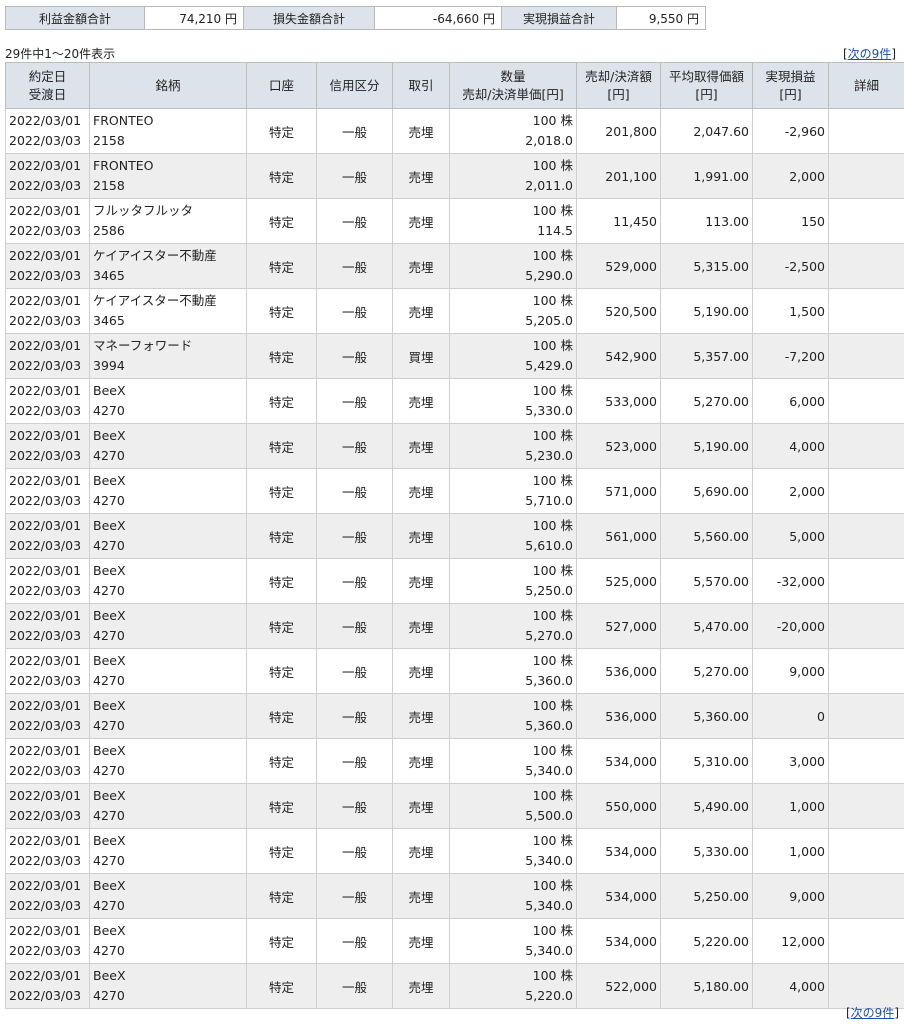 The width and height of the screenshot is (904, 1024). What do you see at coordinates (75, 18) in the screenshot?
I see `profit-total-label: 利益金額合計` at bounding box center [75, 18].